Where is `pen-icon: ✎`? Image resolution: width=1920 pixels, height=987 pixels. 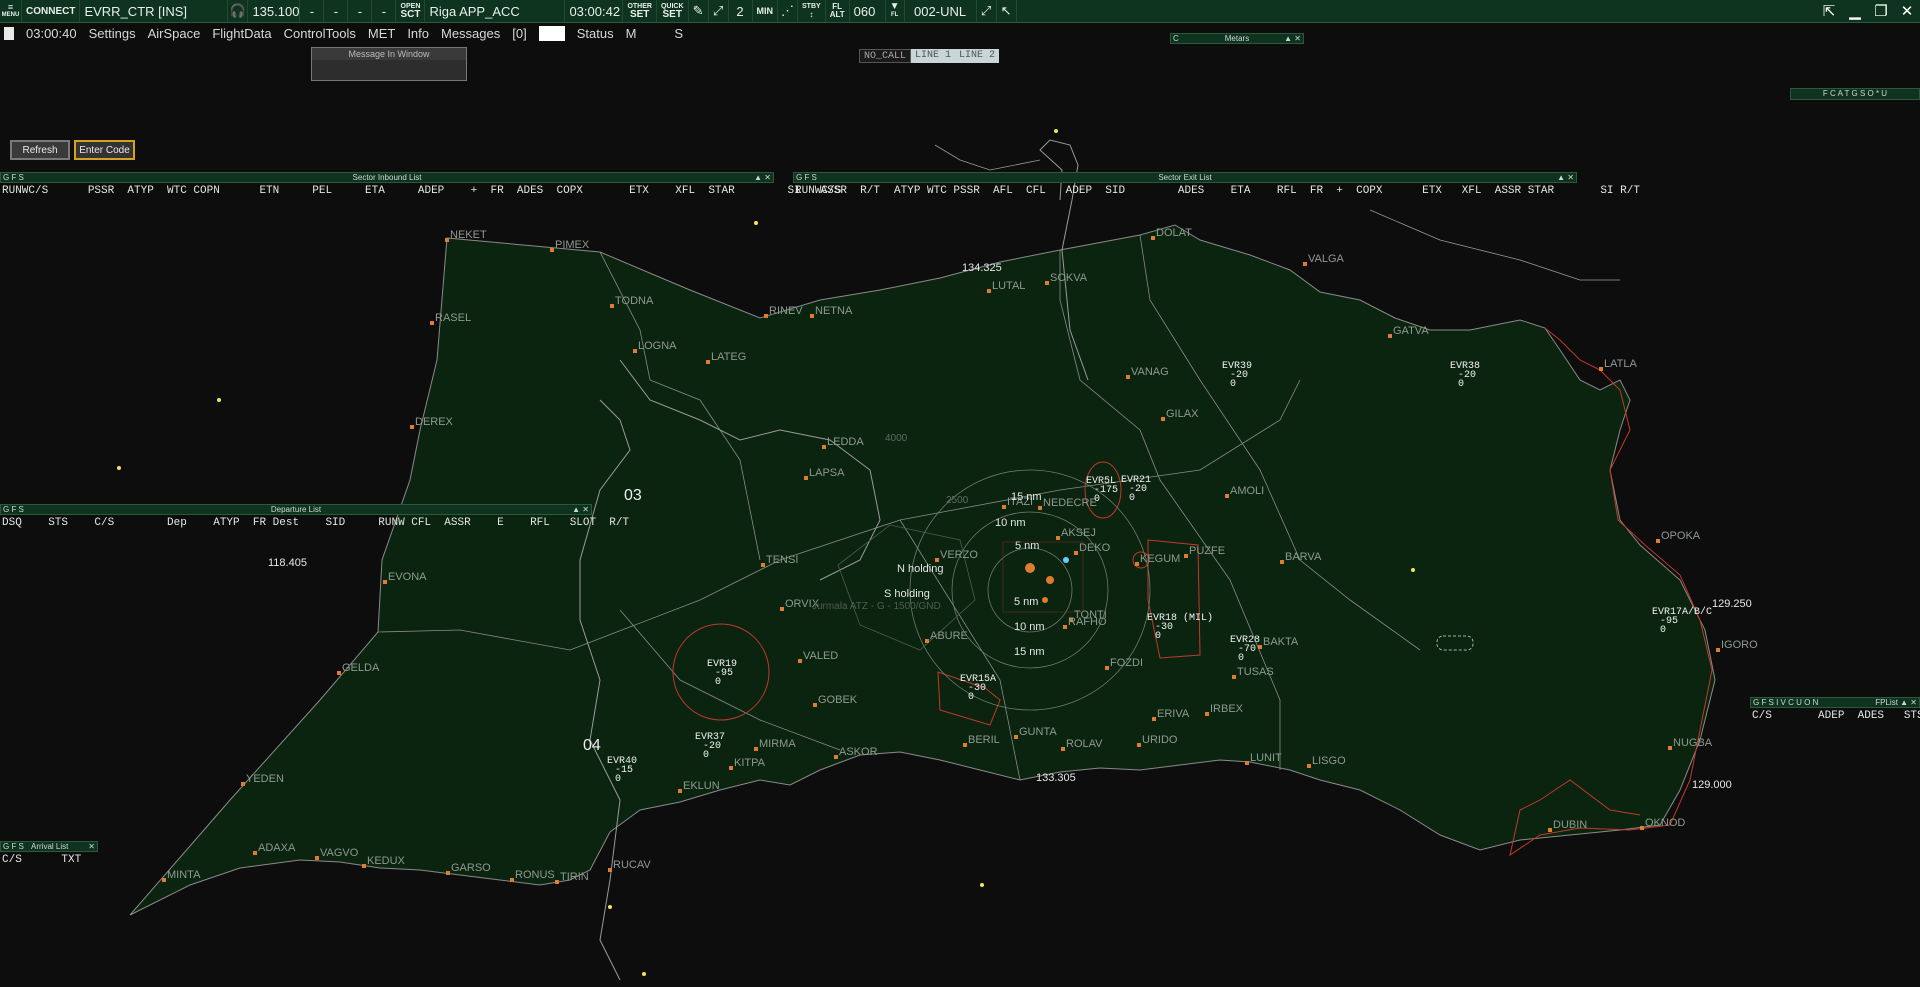 pen-icon: ✎ is located at coordinates (699, 11).